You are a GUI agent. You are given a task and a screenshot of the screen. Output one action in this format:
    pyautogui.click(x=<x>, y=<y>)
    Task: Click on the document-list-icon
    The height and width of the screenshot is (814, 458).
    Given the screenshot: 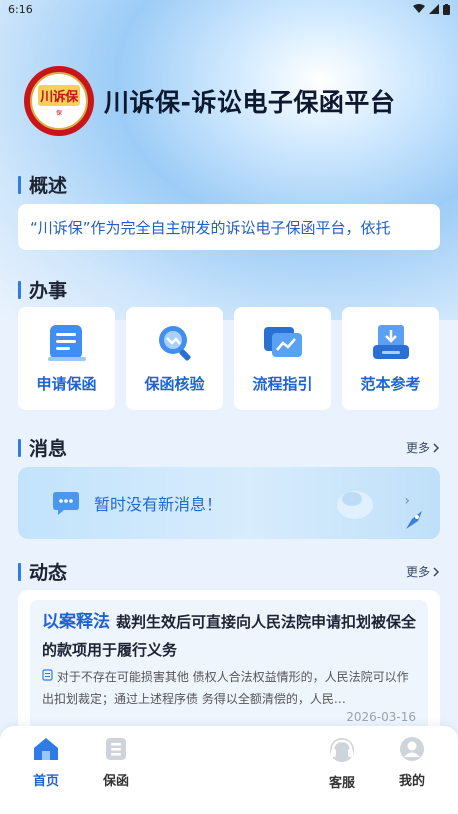 What is the action you would take?
    pyautogui.click(x=66, y=343)
    